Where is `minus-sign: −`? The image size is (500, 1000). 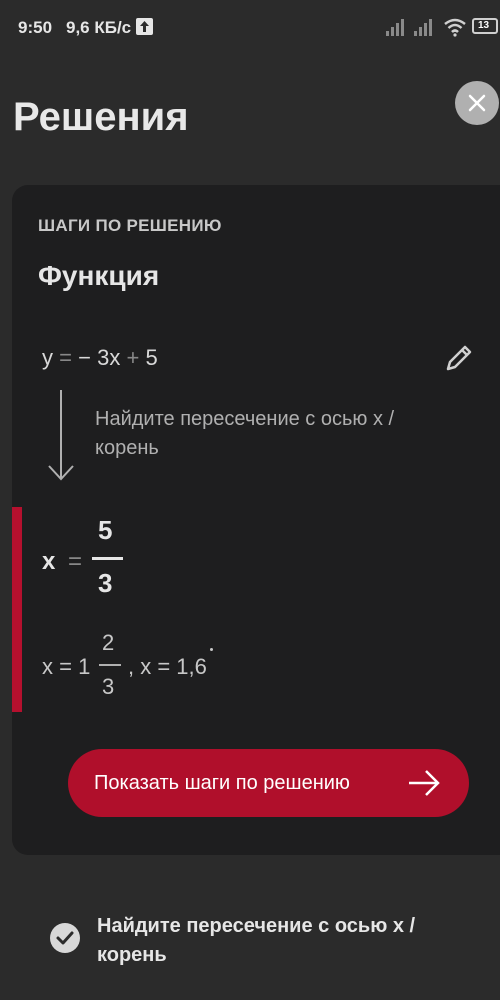
minus-sign: − is located at coordinates (84, 357).